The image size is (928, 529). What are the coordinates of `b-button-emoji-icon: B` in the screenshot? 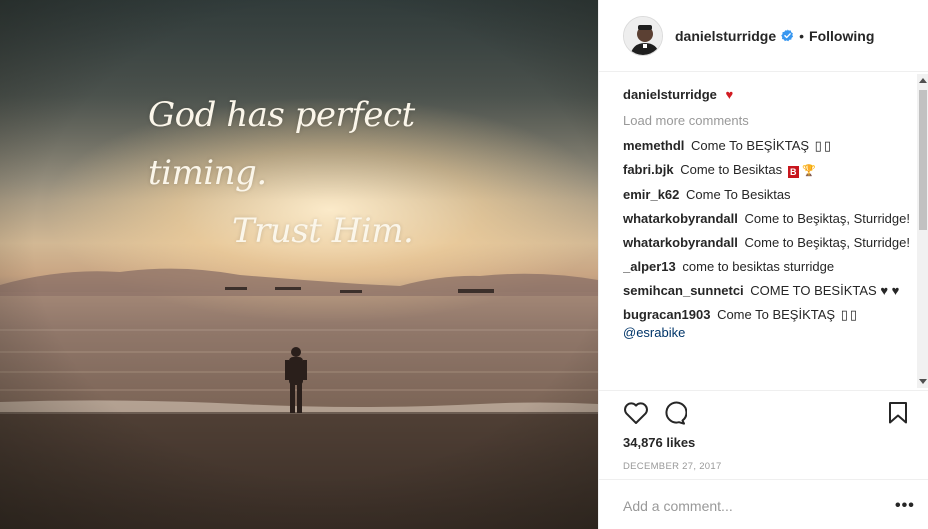 It's located at (793, 172).